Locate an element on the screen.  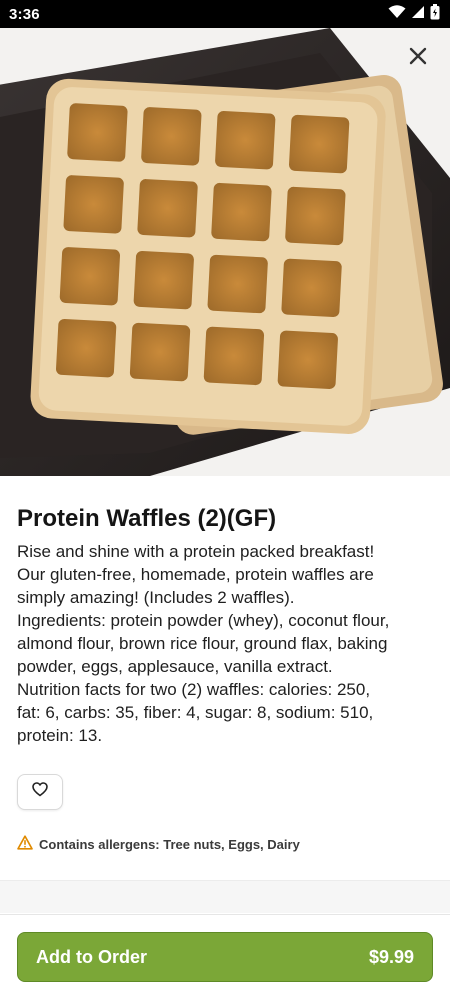
status-icons is located at coordinates (414, 14).